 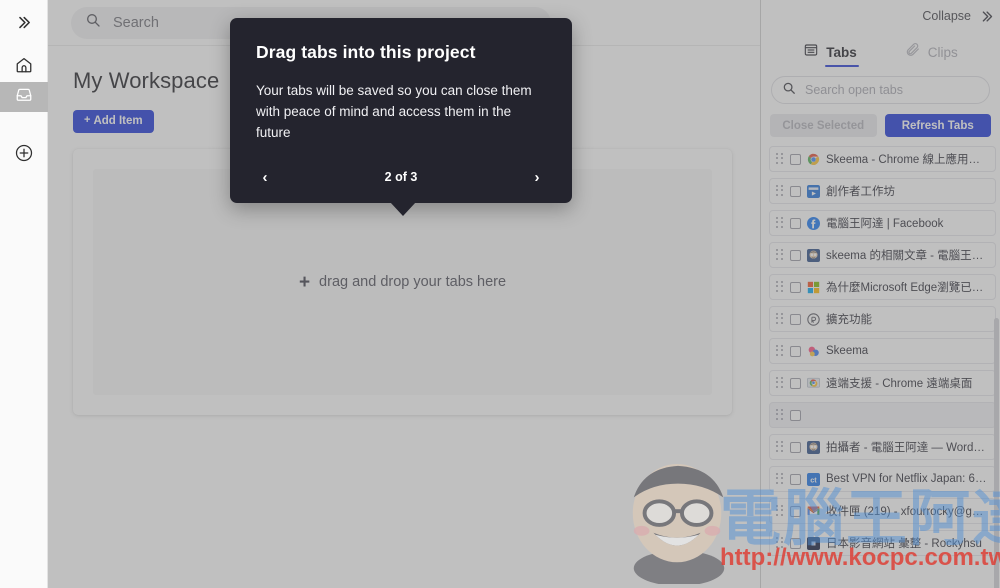 What do you see at coordinates (813, 191) in the screenshot?
I see `favicon-creator-studio` at bounding box center [813, 191].